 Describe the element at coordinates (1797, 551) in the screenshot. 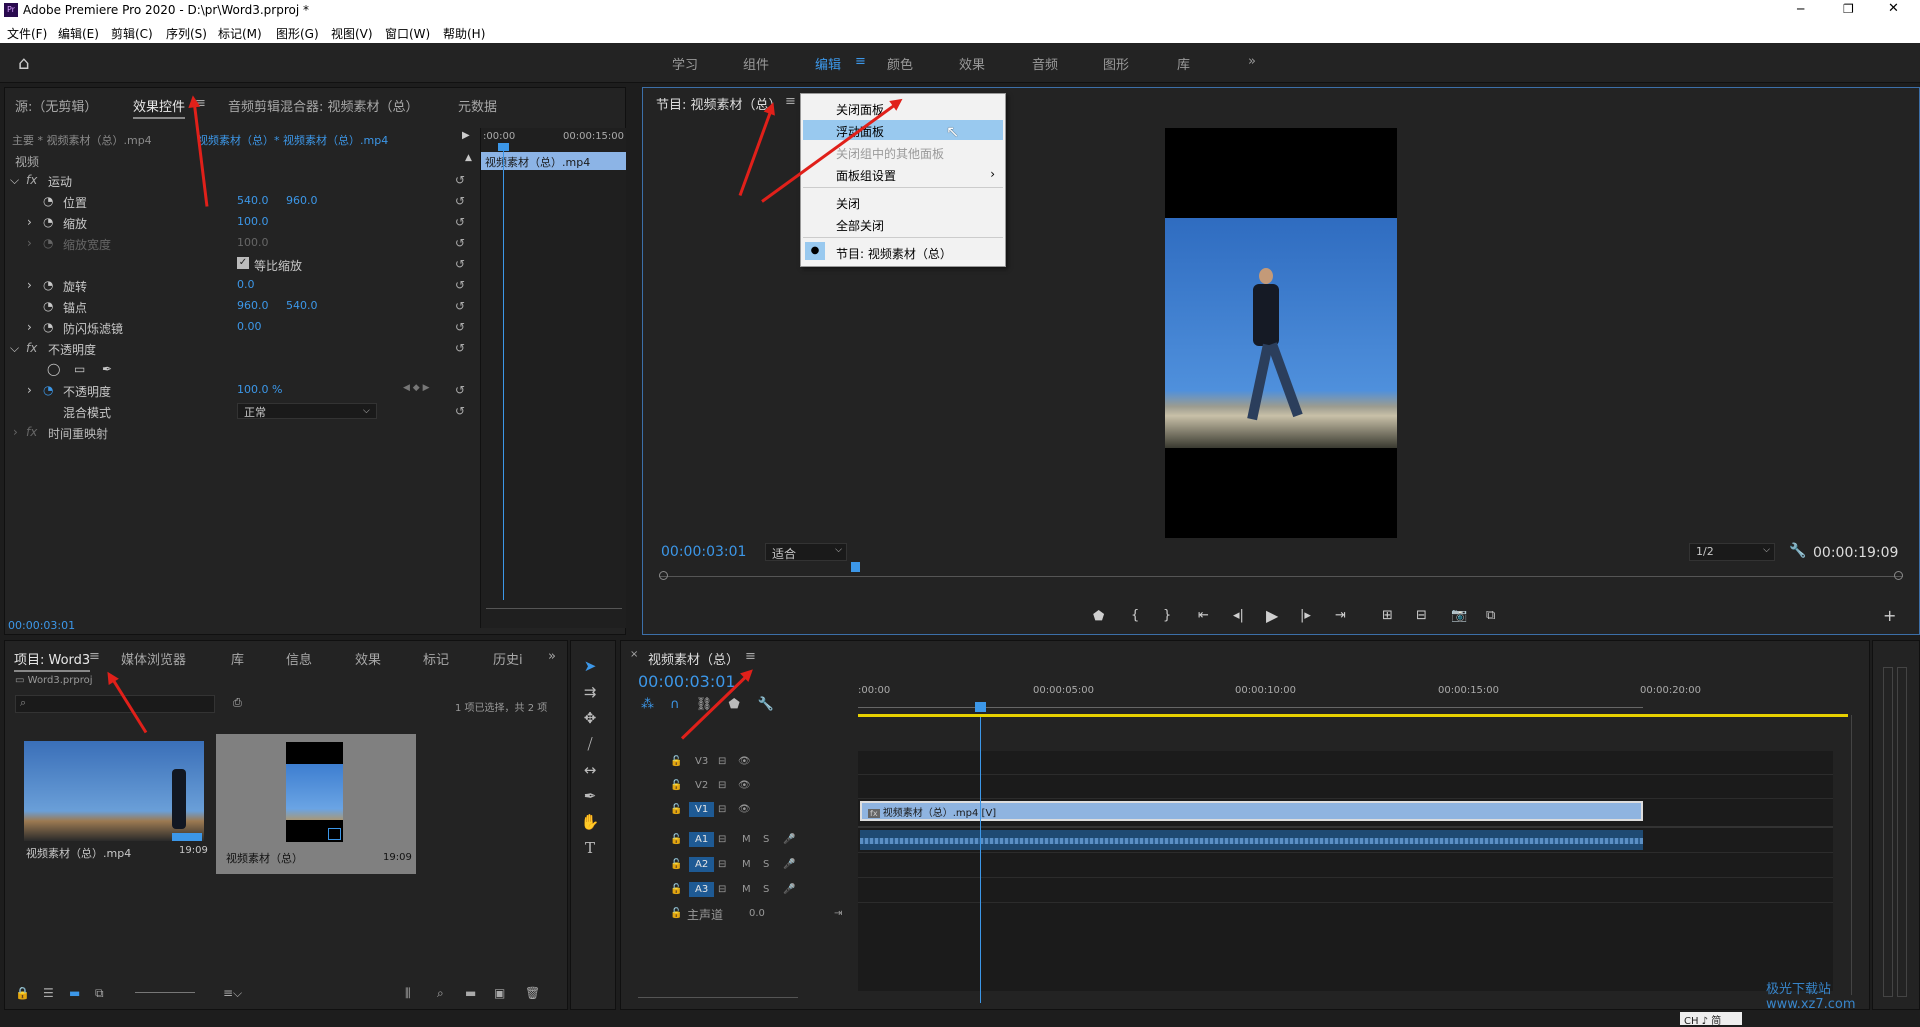

I see `wrench-icon: 🔧` at that location.